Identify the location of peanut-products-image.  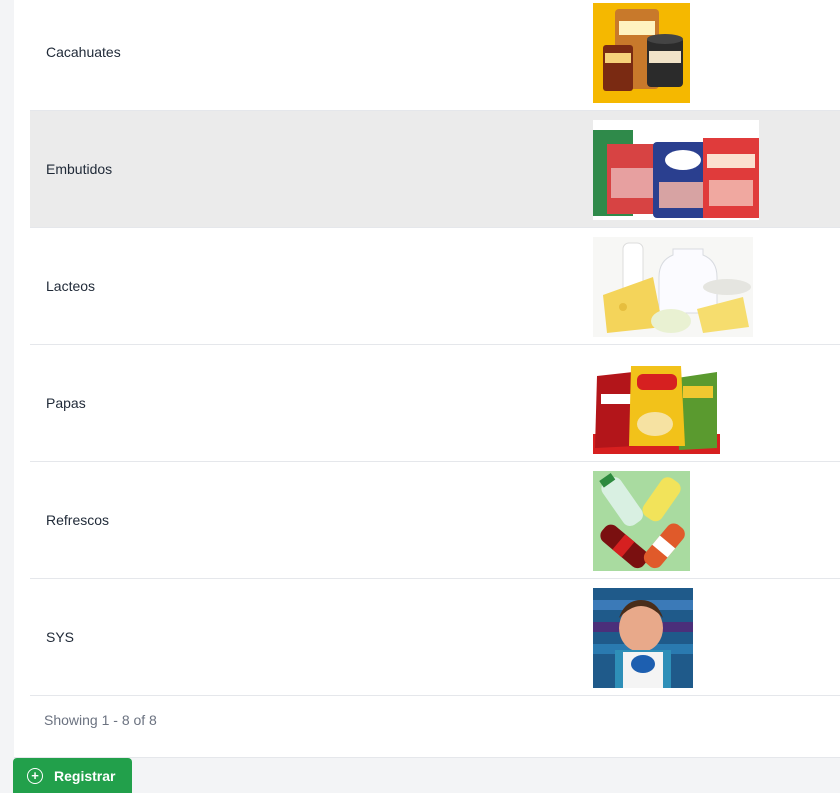
(641, 53).